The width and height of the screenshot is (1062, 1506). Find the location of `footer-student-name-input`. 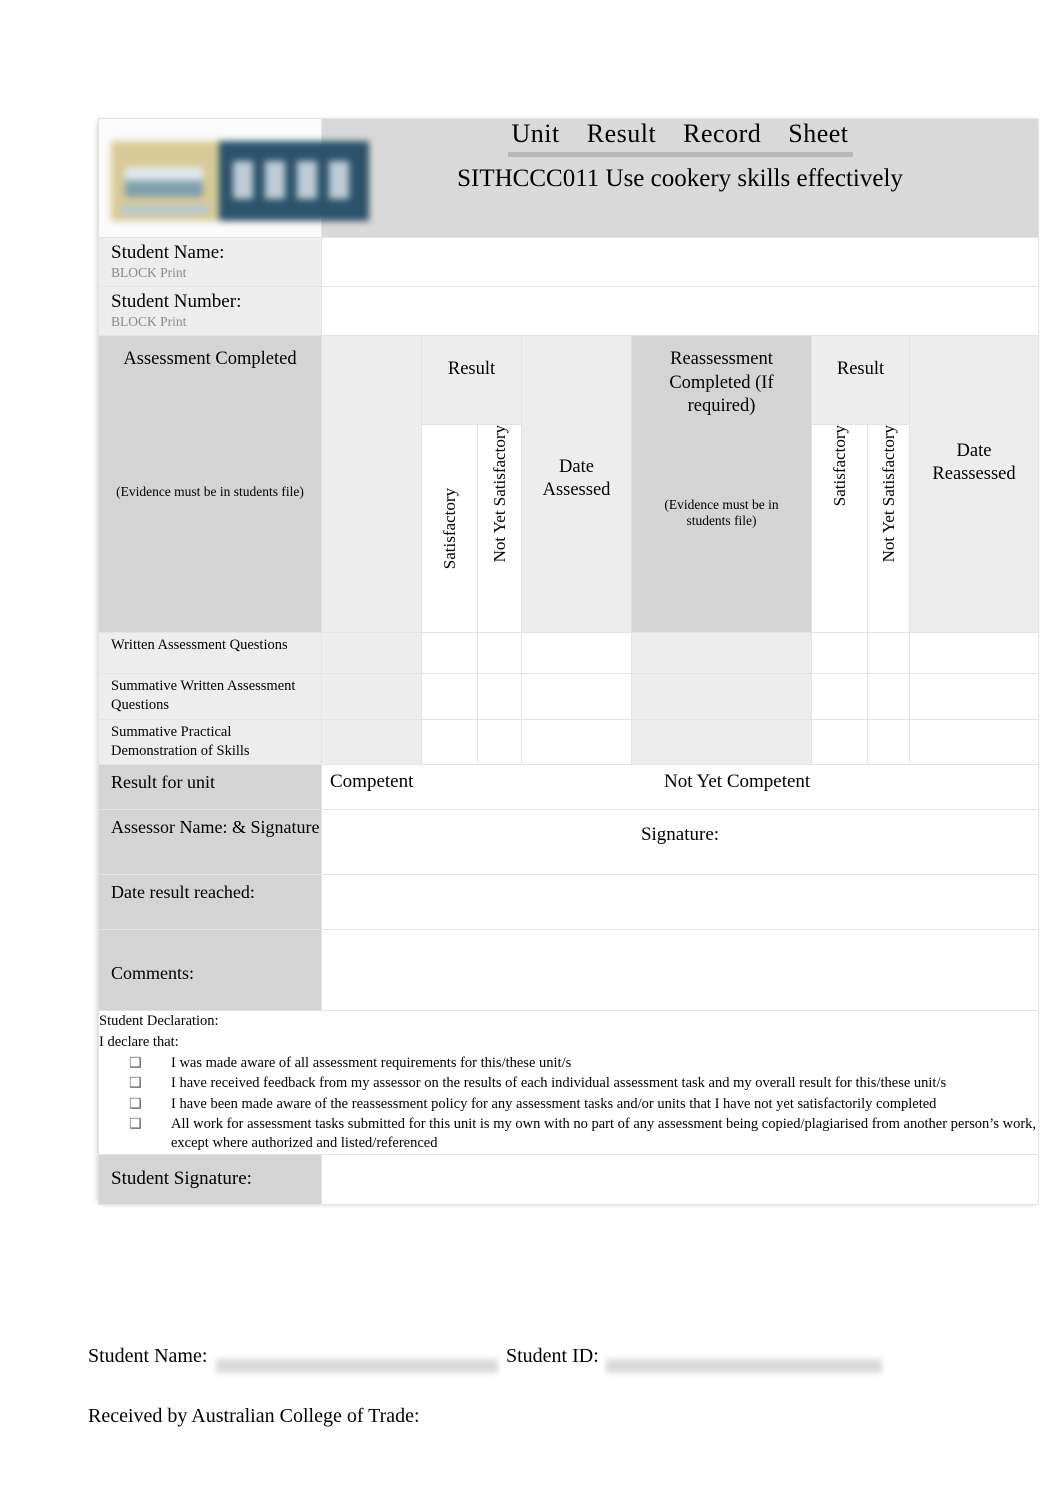

footer-student-name-input is located at coordinates (357, 1366).